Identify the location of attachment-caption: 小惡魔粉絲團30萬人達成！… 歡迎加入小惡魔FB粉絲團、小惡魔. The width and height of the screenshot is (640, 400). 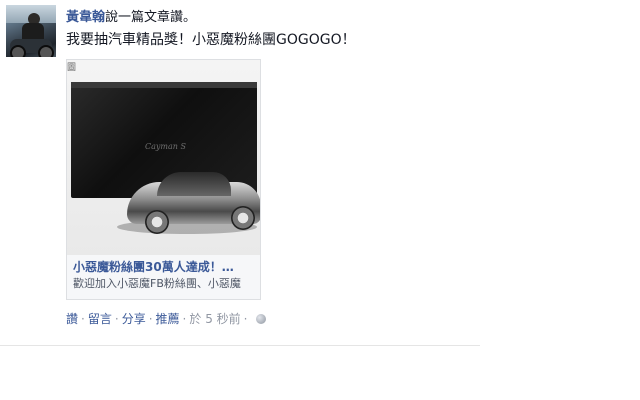
(163, 277).